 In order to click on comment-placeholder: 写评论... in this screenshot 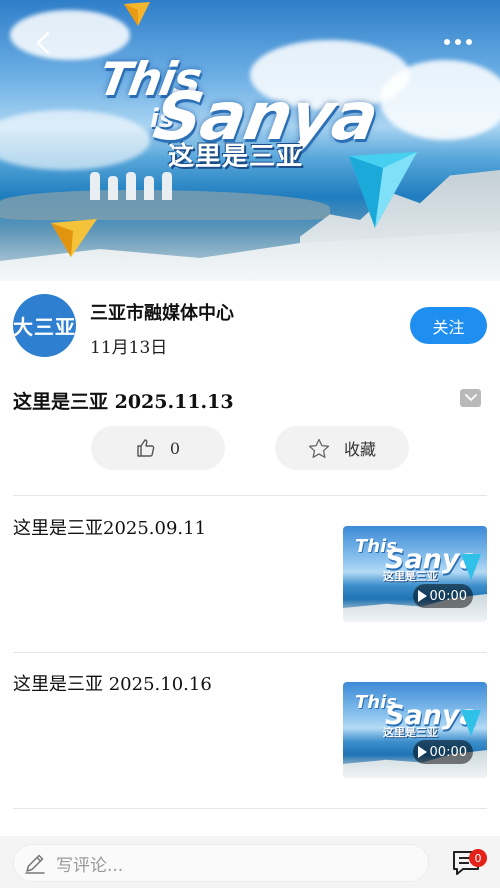, I will do `click(90, 865)`.